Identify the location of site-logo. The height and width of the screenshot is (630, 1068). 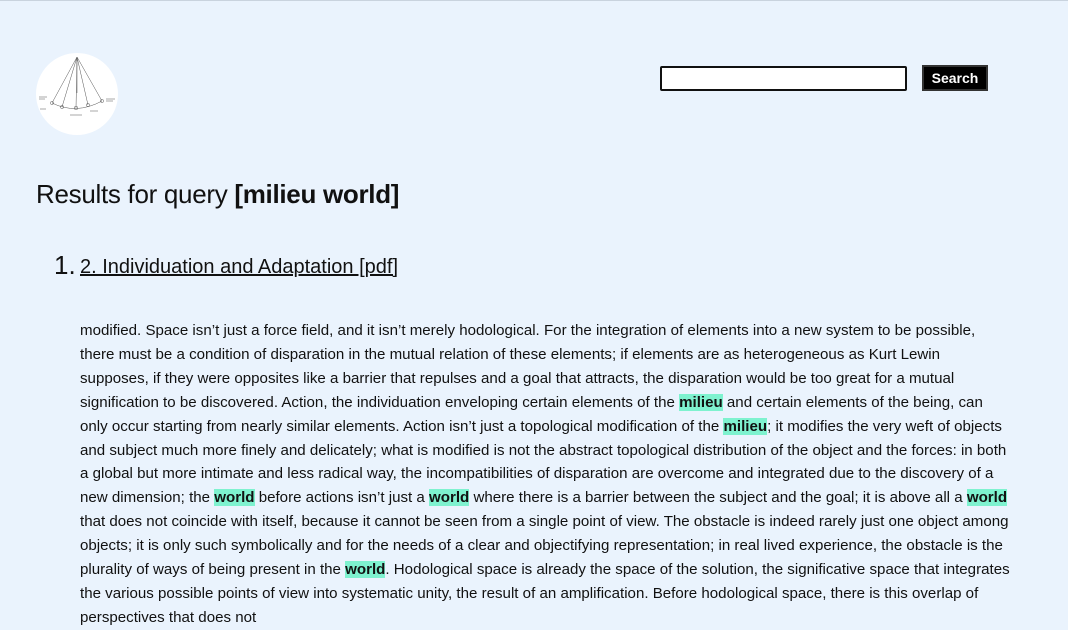
(77, 94).